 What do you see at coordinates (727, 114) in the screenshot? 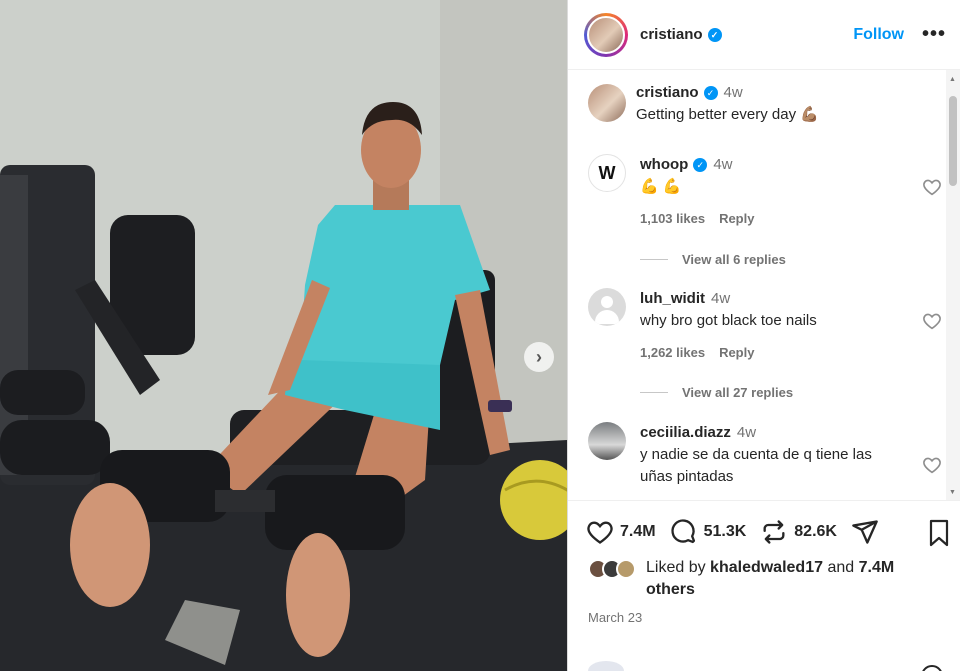
I see `caption-text: Getting better every day 💪🏽` at bounding box center [727, 114].